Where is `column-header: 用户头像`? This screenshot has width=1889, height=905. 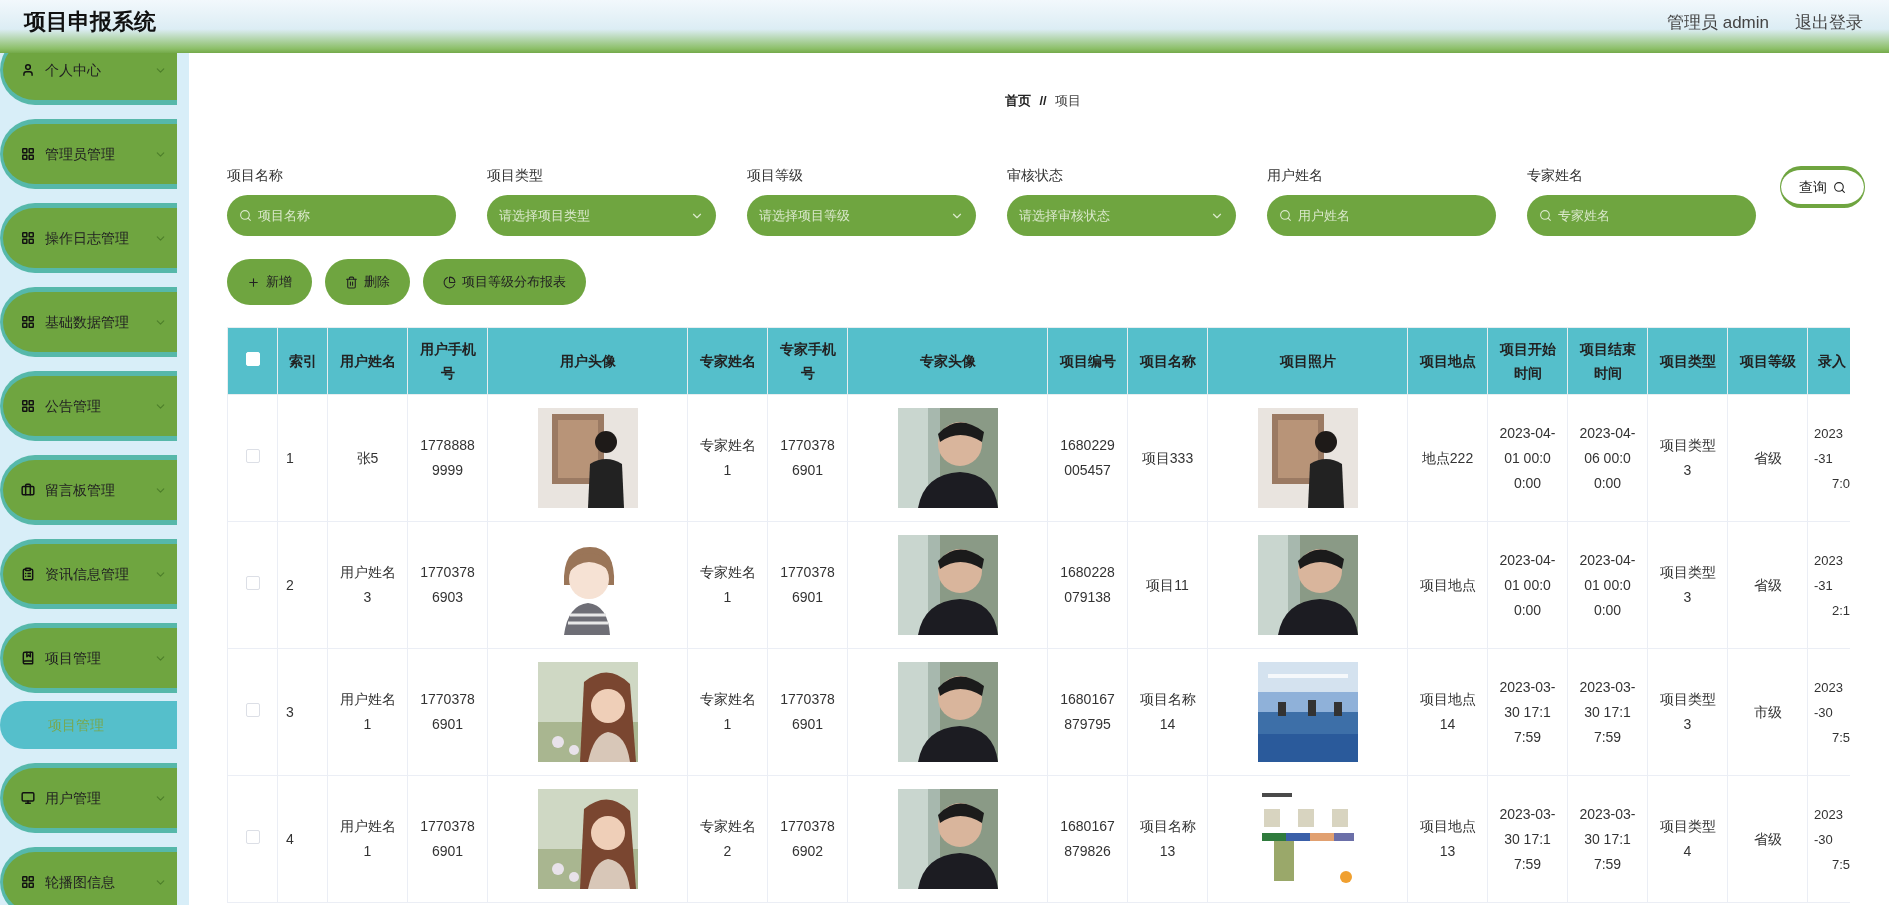 column-header: 用户头像 is located at coordinates (587, 361).